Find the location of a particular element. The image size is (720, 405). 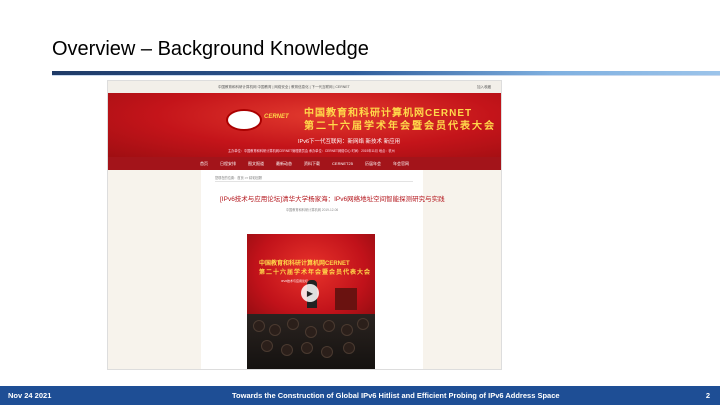

video-backdrop-line-2: 第二十六届学术年会暨会员代表大会 is located at coordinates (315, 273).